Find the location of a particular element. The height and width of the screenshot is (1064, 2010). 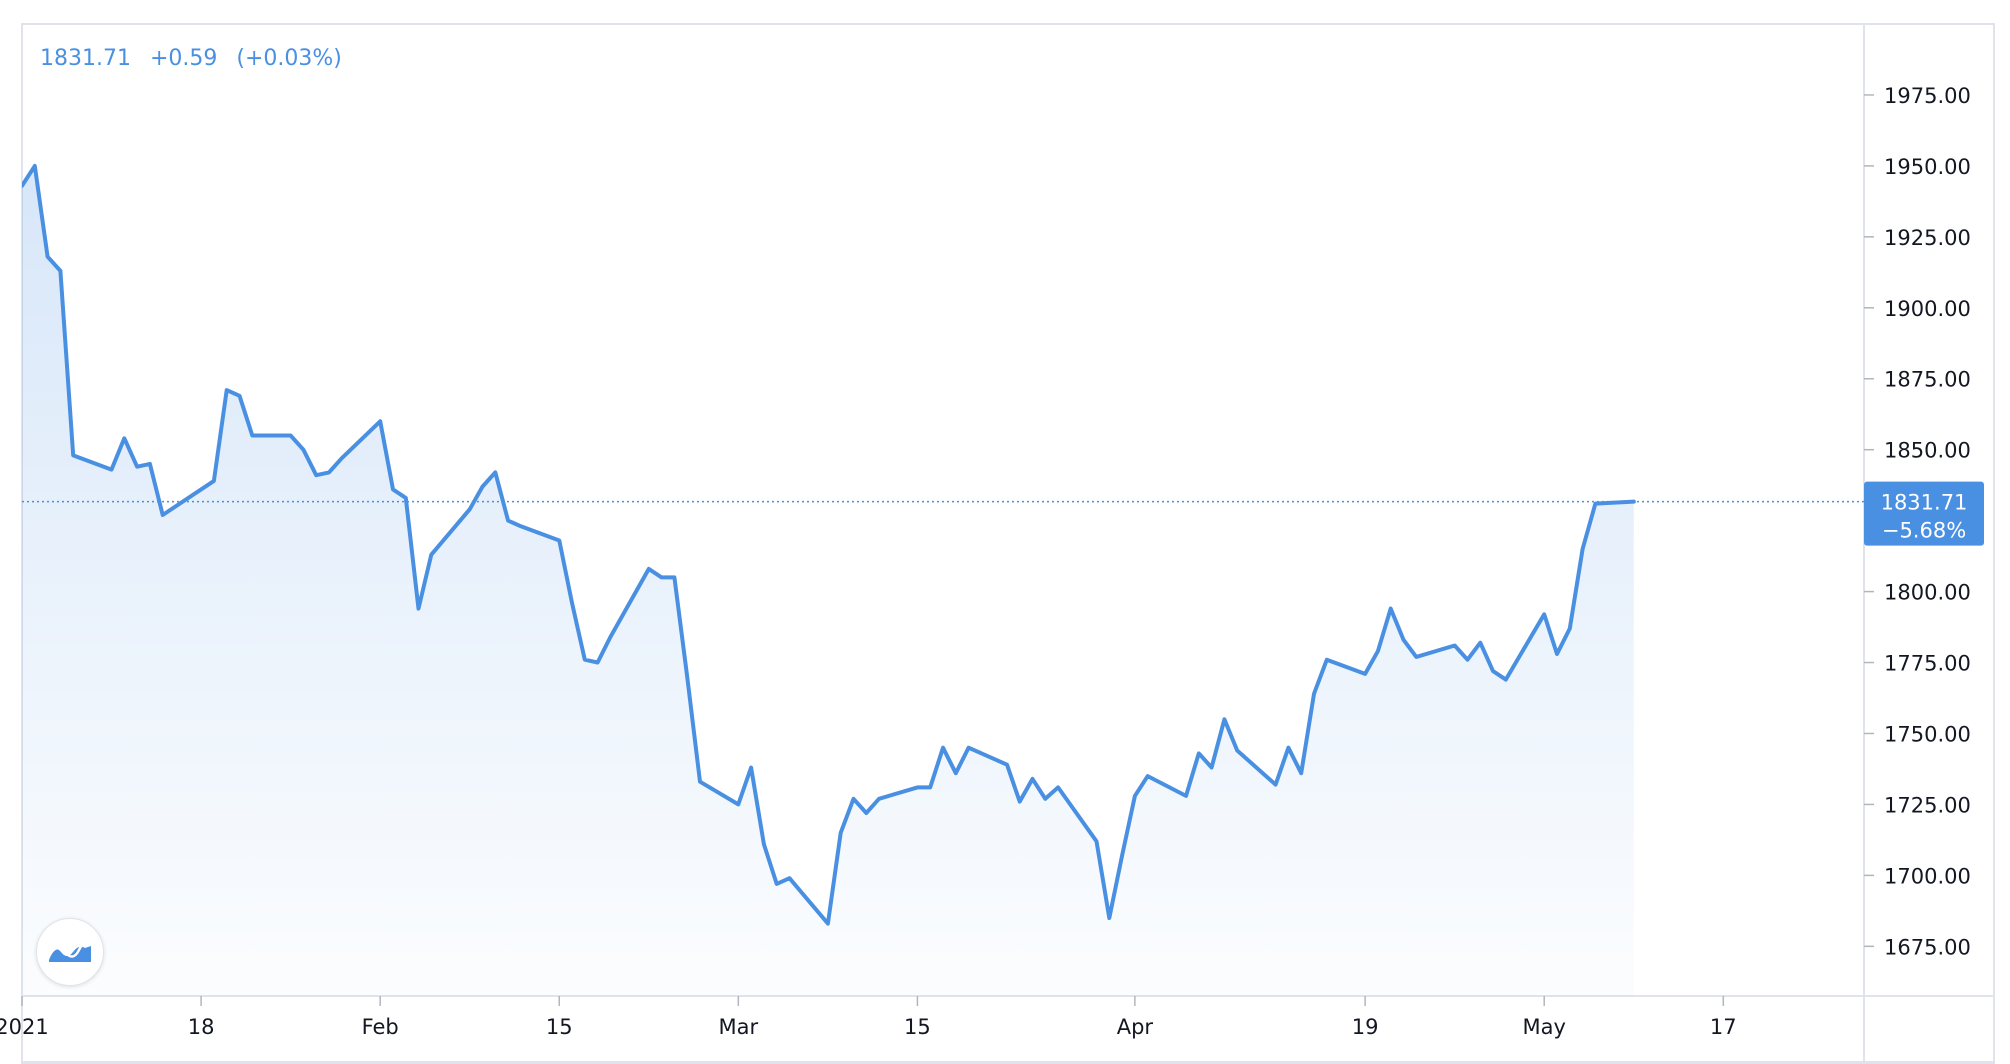

time-axis: 2021 18 Feb 15 Mar 15 Apr 19 May 17 is located at coordinates (868, 1017).